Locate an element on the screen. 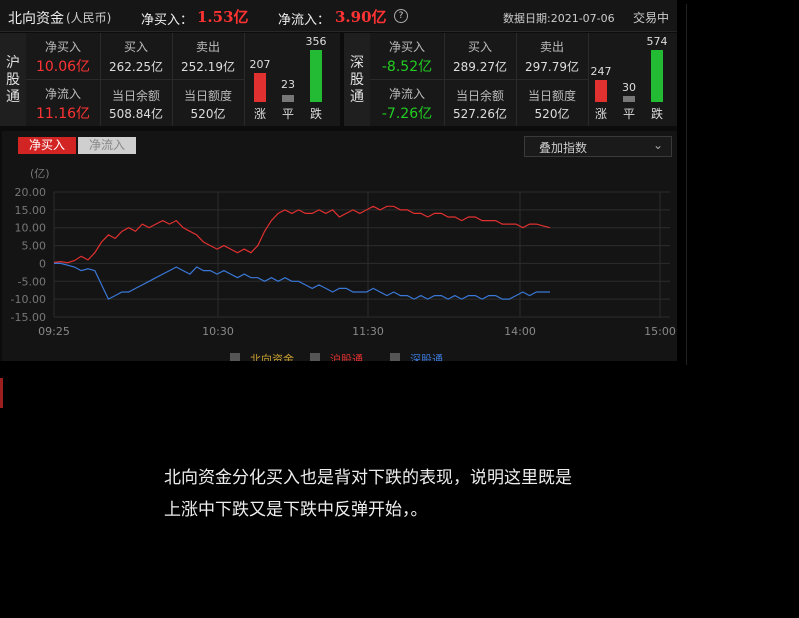 This screenshot has height=618, width=799. sz-net-buy-label: 净买入 is located at coordinates (406, 47).